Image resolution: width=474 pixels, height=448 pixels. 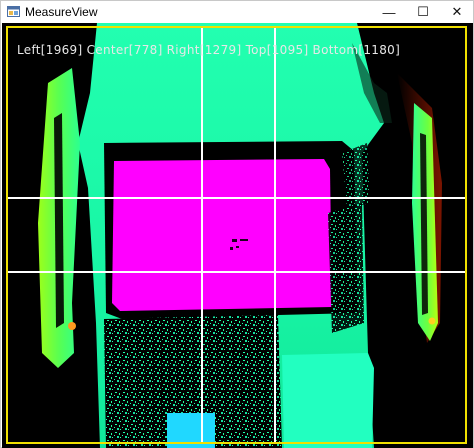 I want to click on close-button: ✕, so click(x=454, y=12).